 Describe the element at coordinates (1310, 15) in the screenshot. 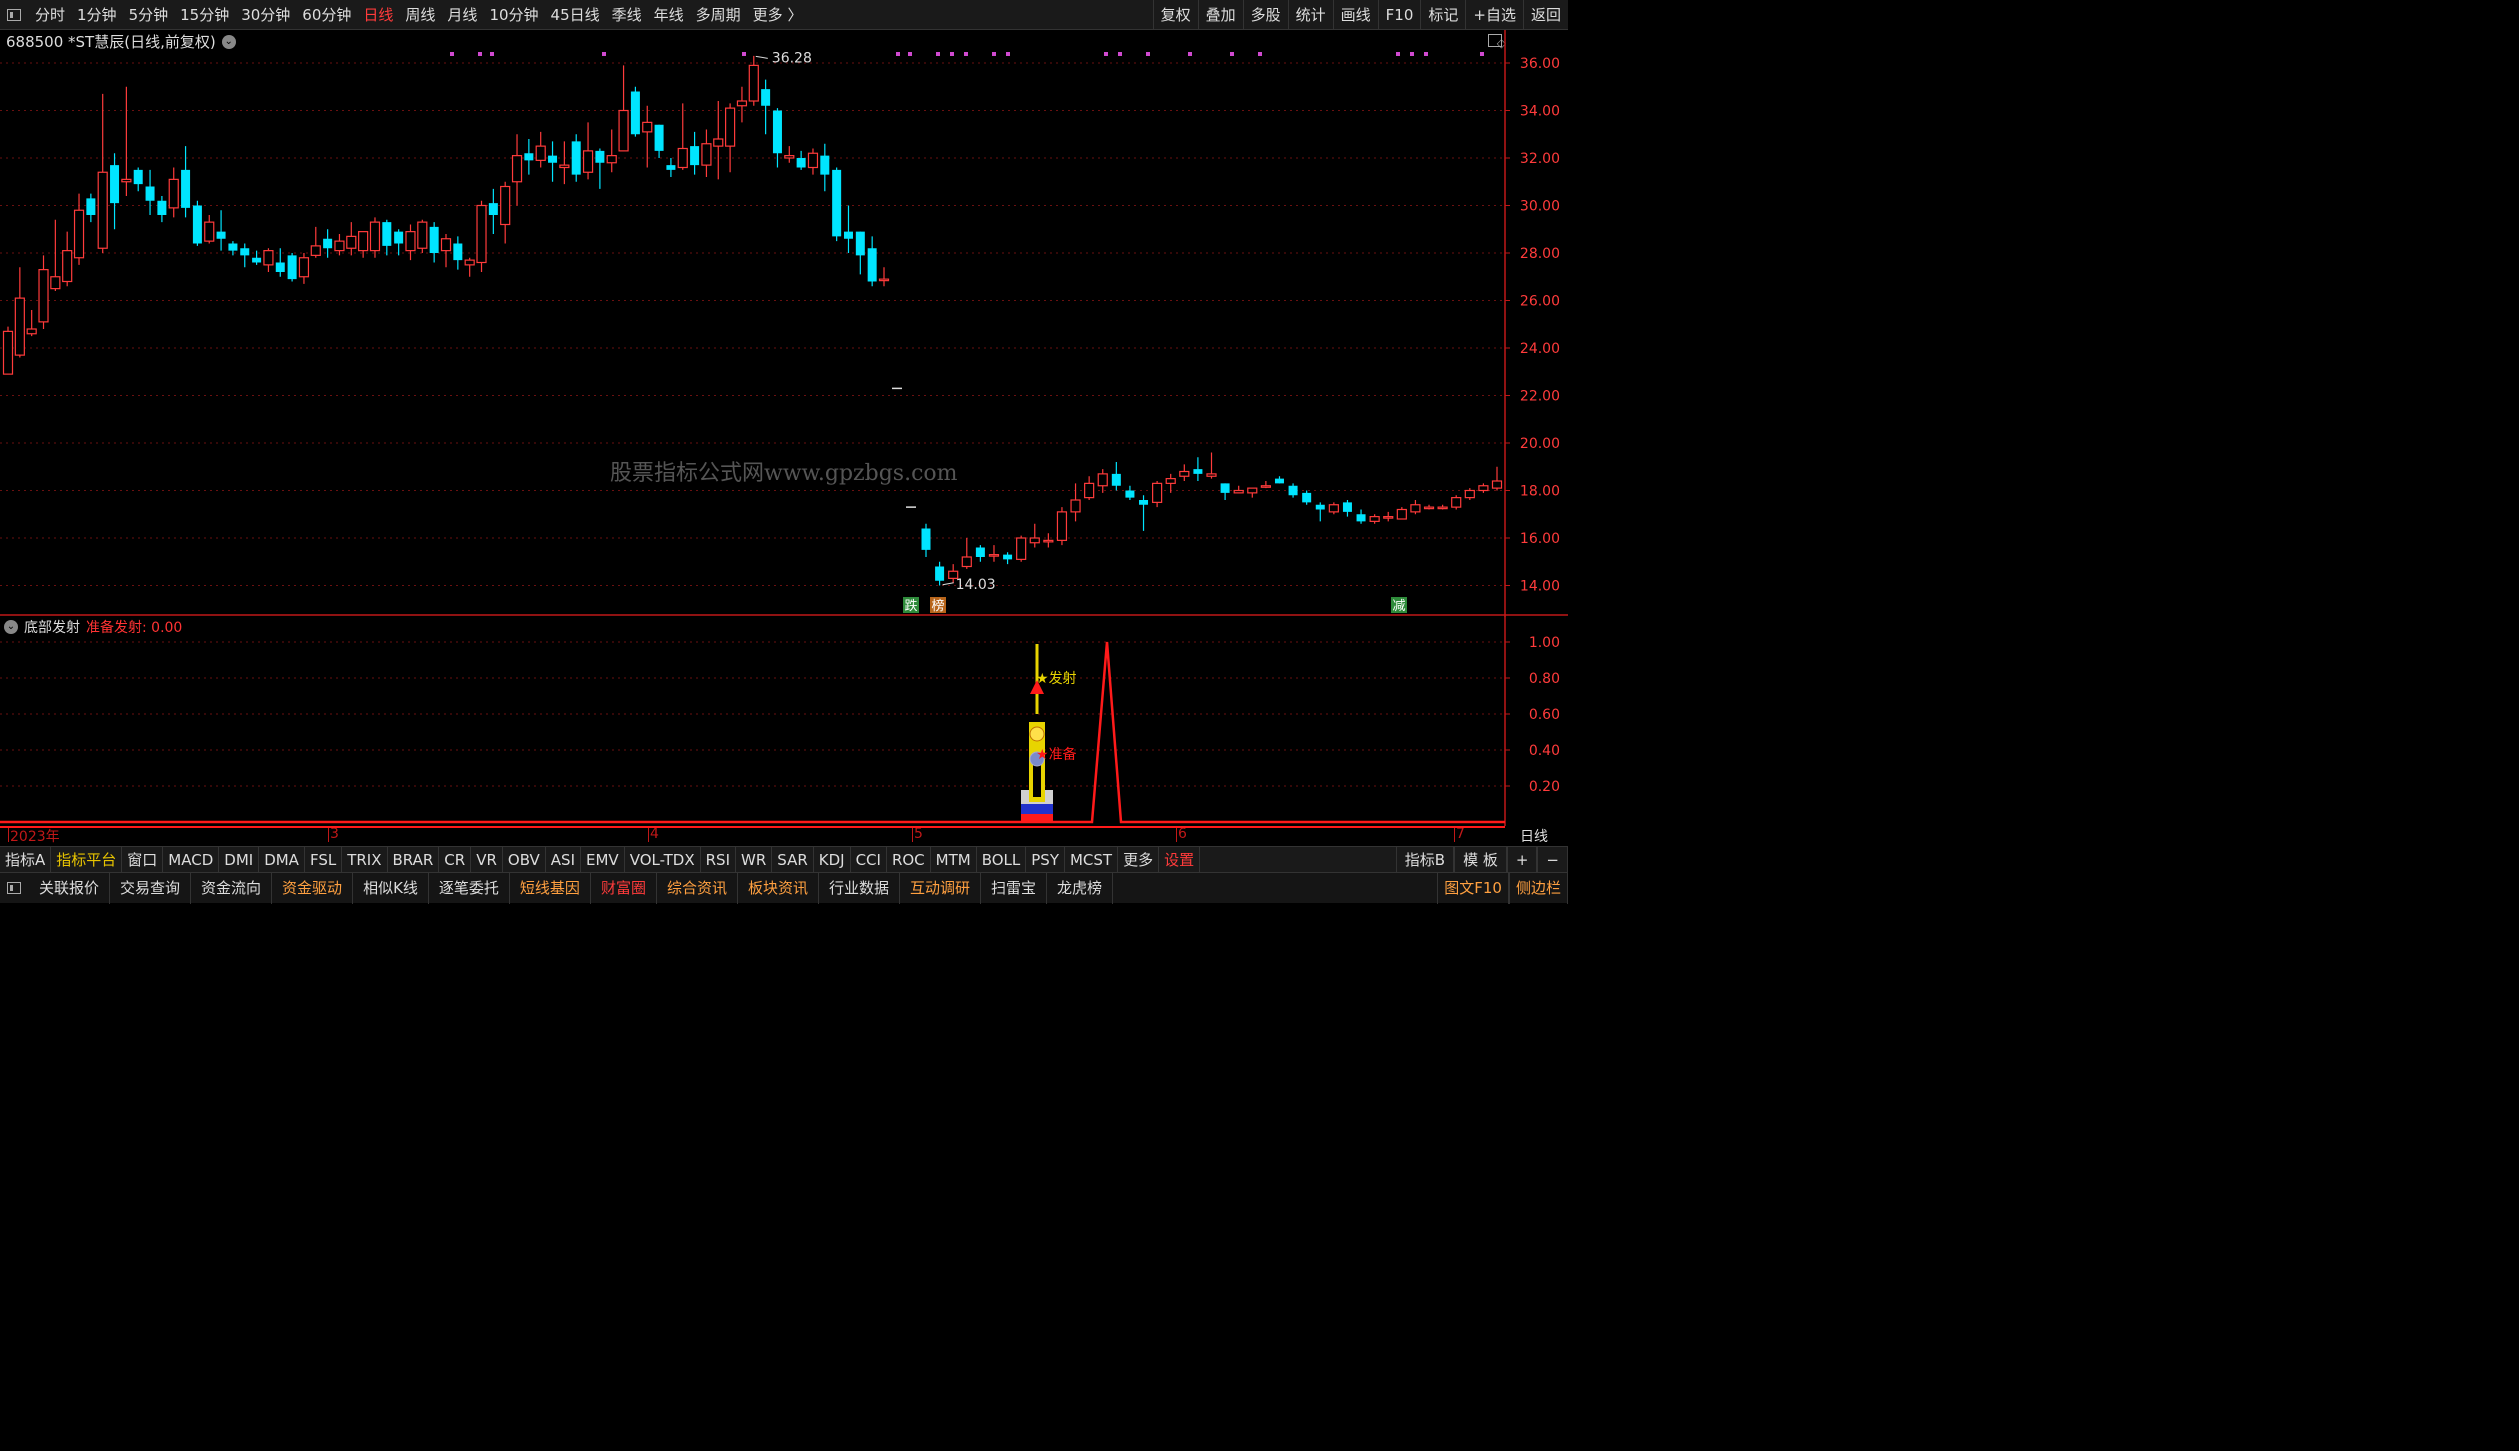

I see `toolbar-button-3: 统计` at that location.